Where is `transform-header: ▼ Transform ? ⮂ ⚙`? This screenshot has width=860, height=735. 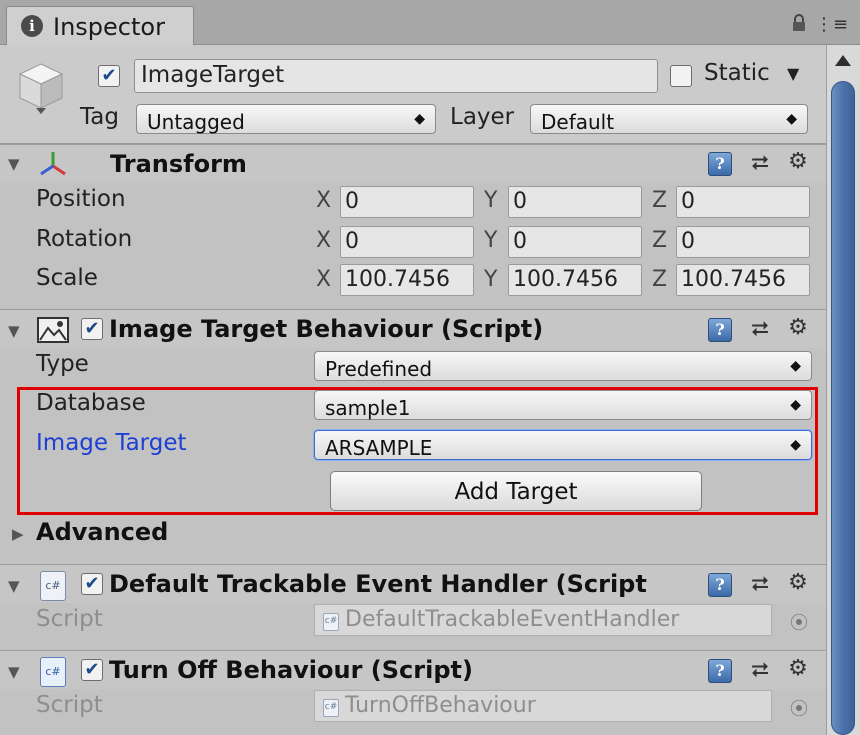 transform-header: ▼ Transform ? ⮂ ⚙ is located at coordinates (413, 163).